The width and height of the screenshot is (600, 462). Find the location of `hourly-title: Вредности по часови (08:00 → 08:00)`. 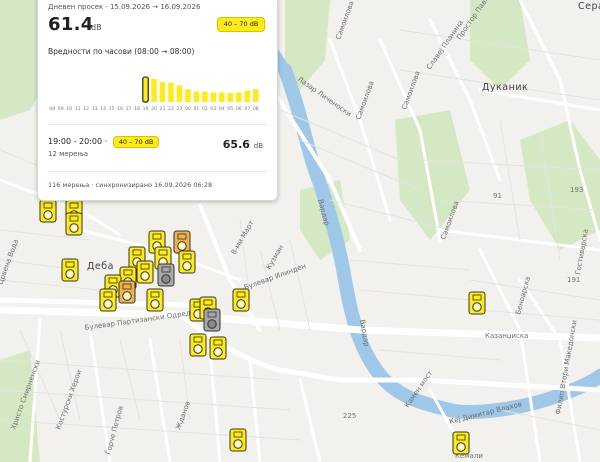

hourly-title: Вредности по часови (08:00 → 08:00) is located at coordinates (121, 51).